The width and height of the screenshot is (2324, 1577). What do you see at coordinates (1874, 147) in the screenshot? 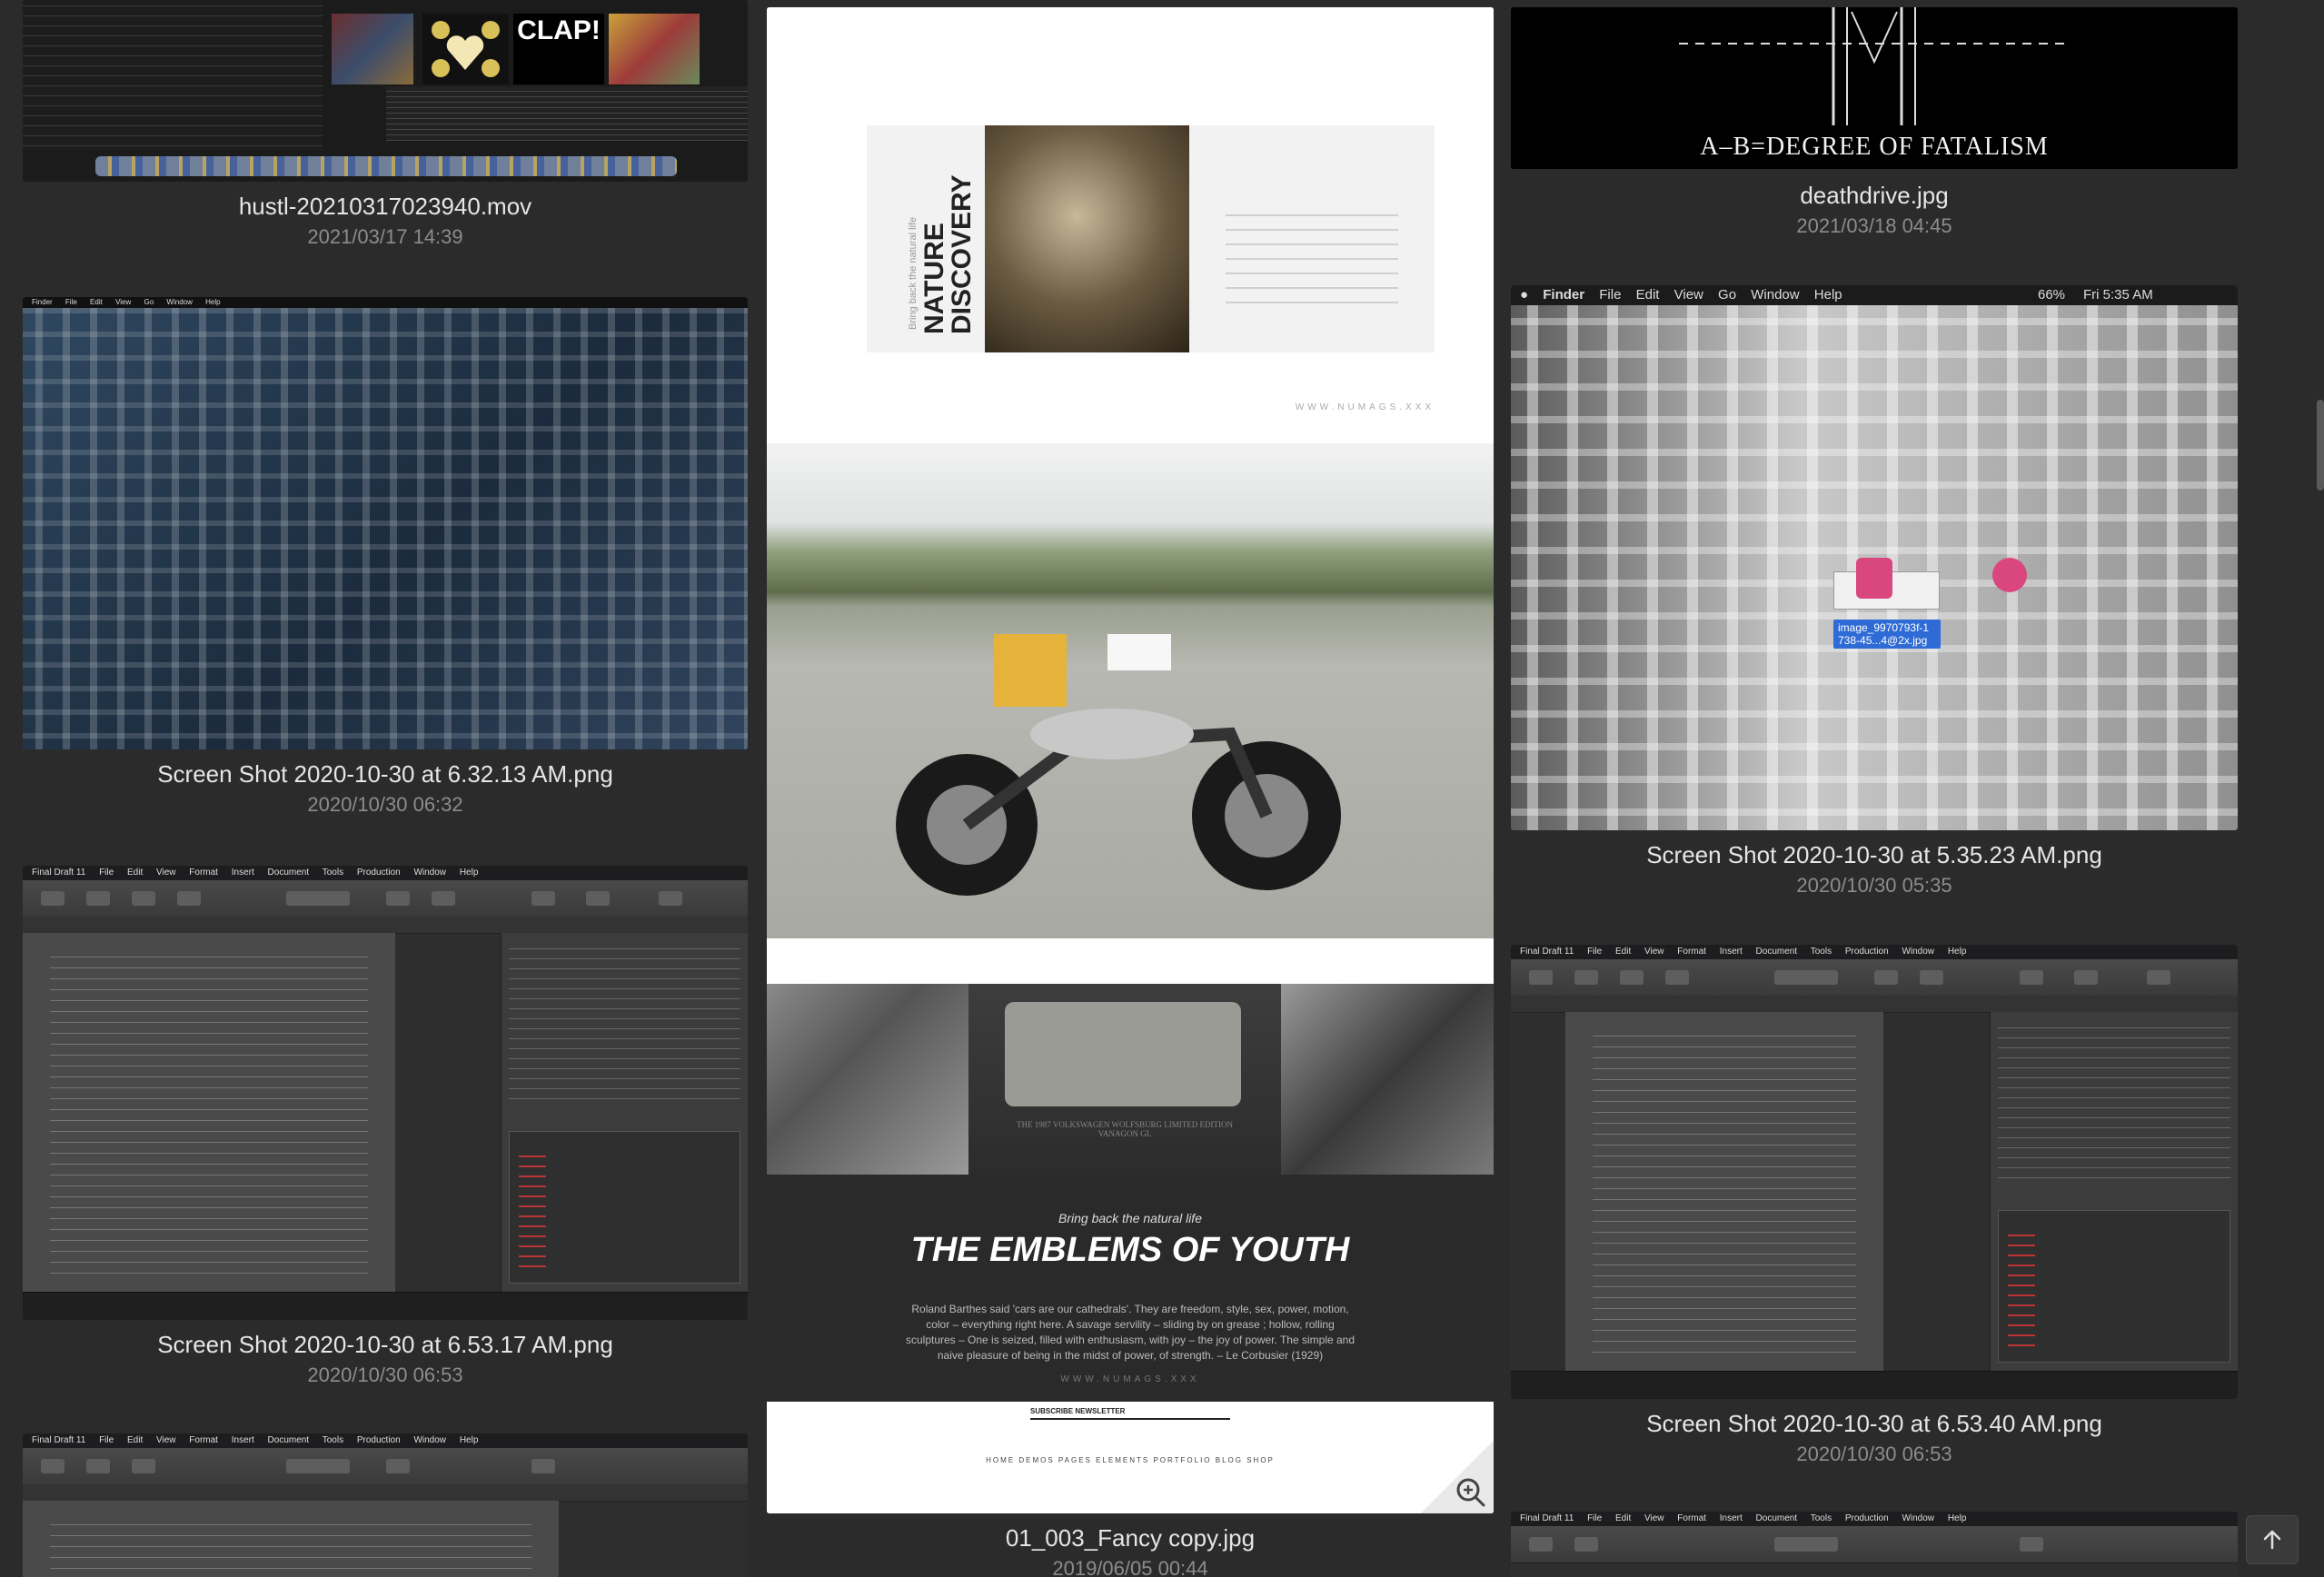
I see `fatalism-caption: A–B=DEGREE OF FATALISM` at bounding box center [1874, 147].